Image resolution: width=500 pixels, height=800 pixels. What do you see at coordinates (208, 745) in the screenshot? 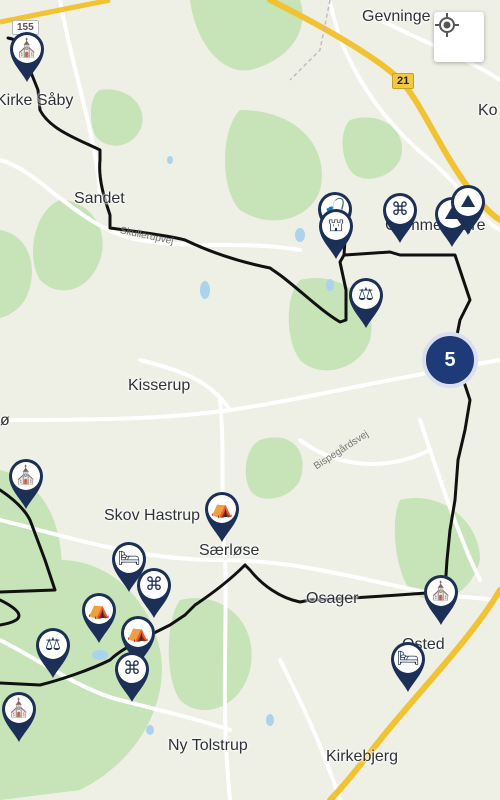
I see `place-label-ny-tolstrup: Ny Tolstrup` at bounding box center [208, 745].